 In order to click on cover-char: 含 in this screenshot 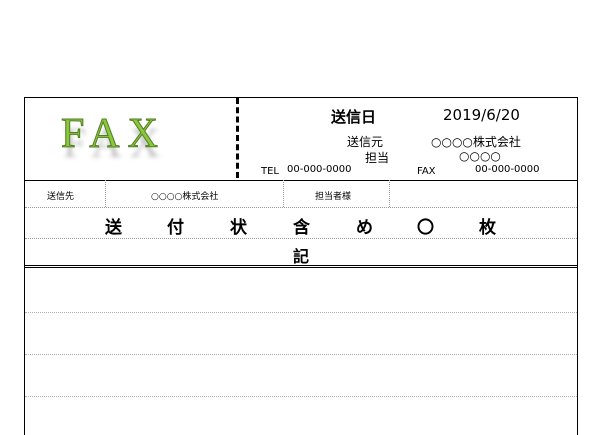, I will do `click(301, 228)`.